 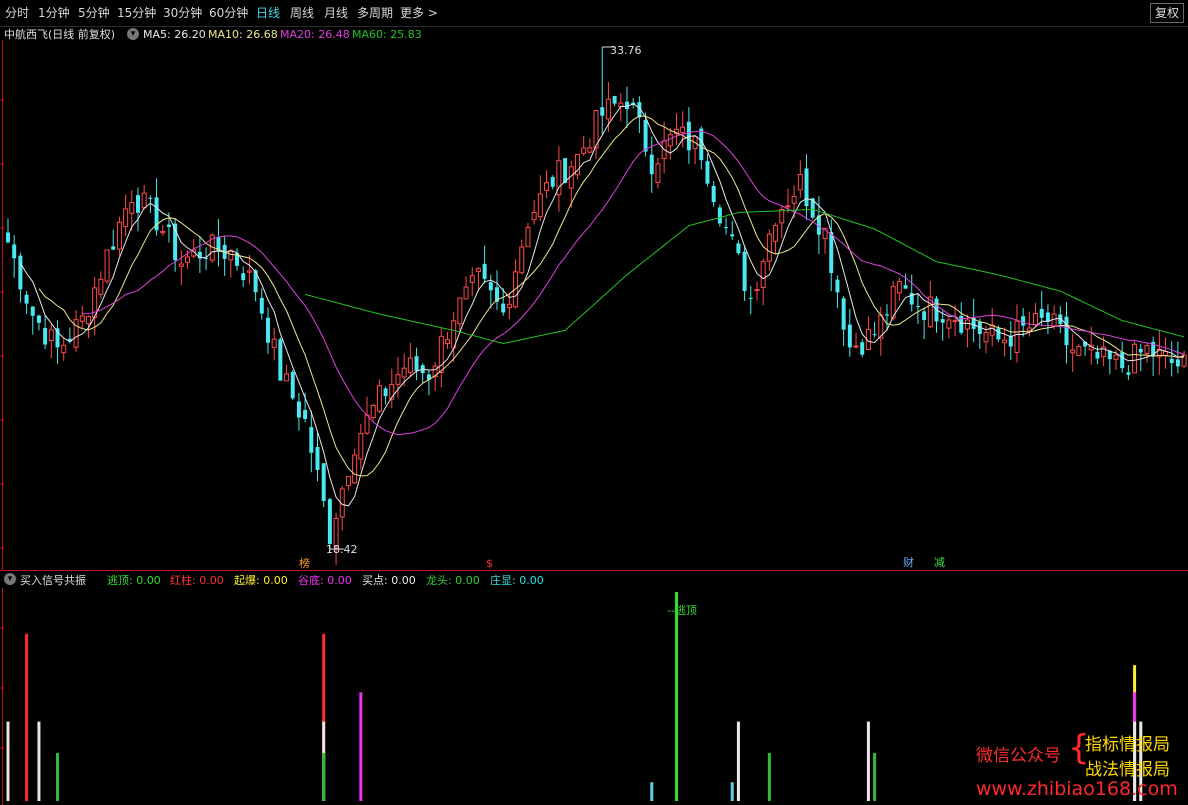 I want to click on chevron-down-icon: ▾, so click(x=133, y=34).